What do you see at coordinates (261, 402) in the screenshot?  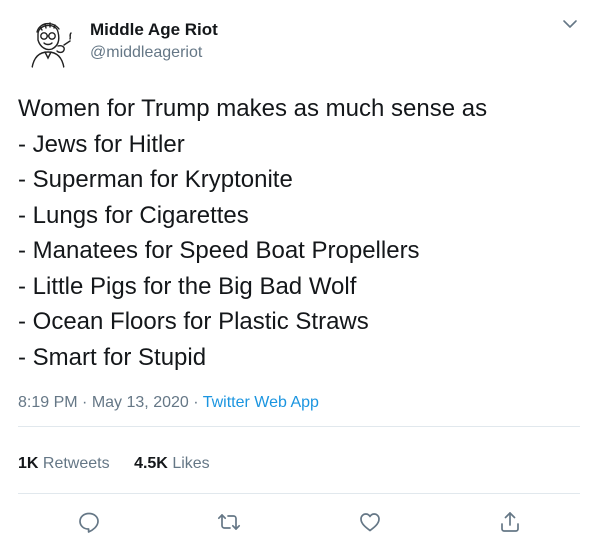 I see `tweet-source-link: Twitter Web App` at bounding box center [261, 402].